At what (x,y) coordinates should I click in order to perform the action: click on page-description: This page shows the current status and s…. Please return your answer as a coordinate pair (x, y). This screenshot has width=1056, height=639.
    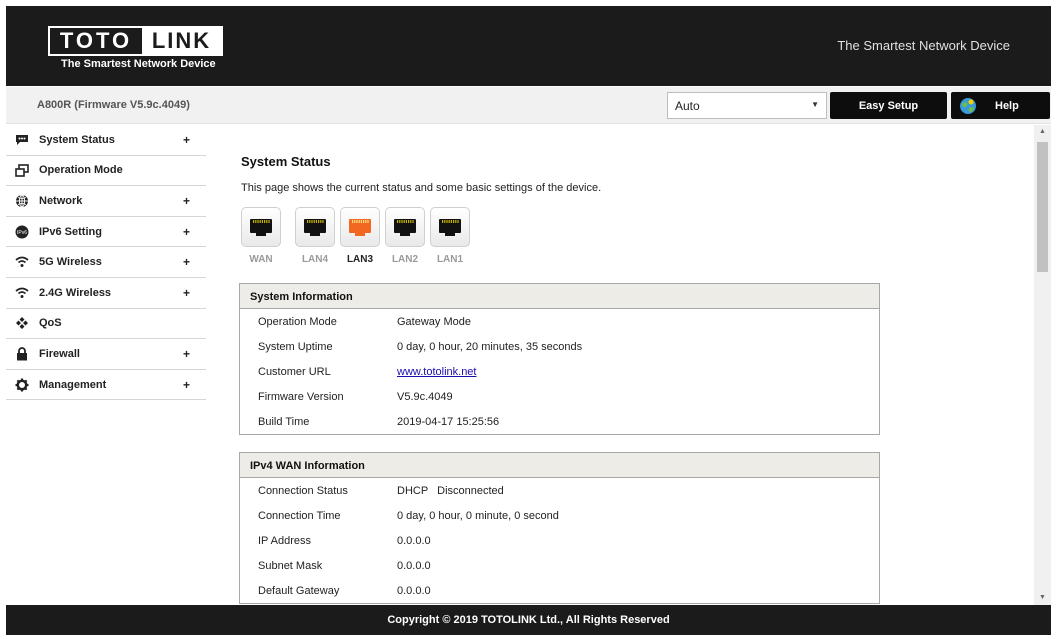
    Looking at the image, I should click on (421, 188).